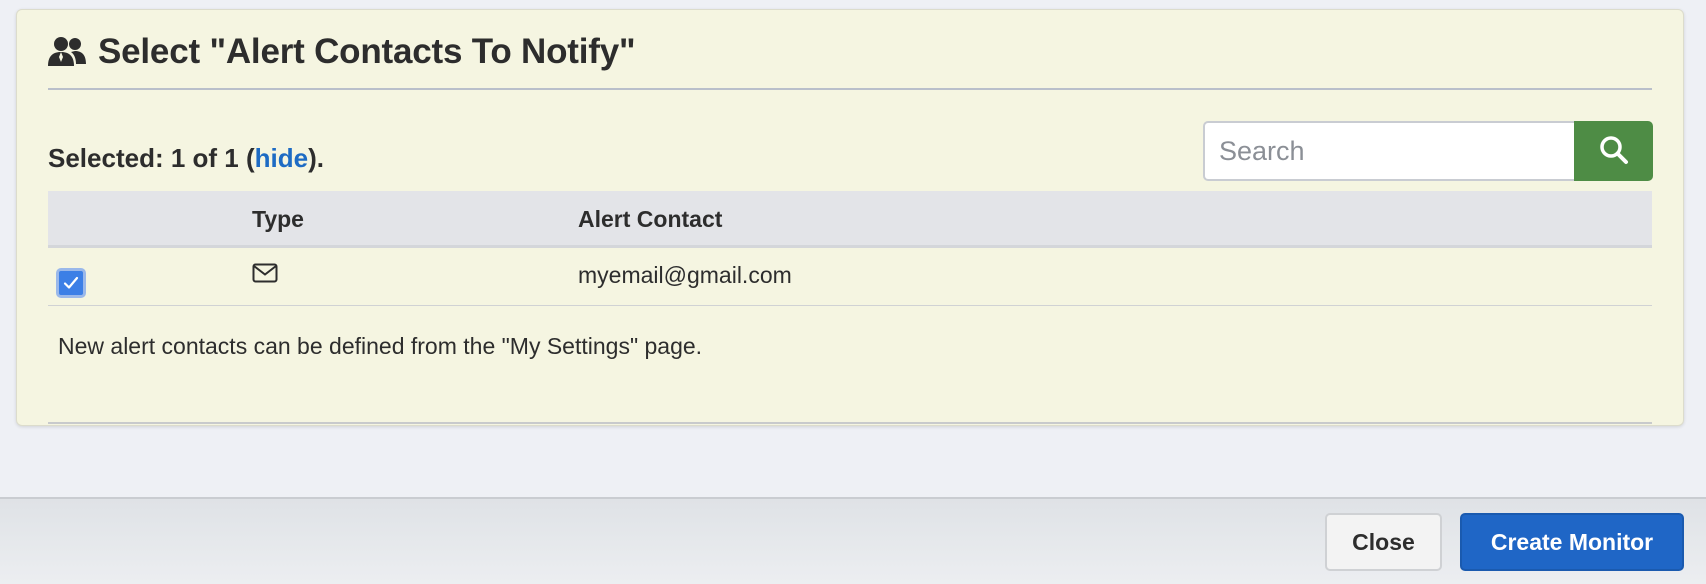 This screenshot has height=584, width=1706. I want to click on panel-header: Select "Alert Contacts To Notify", so click(342, 52).